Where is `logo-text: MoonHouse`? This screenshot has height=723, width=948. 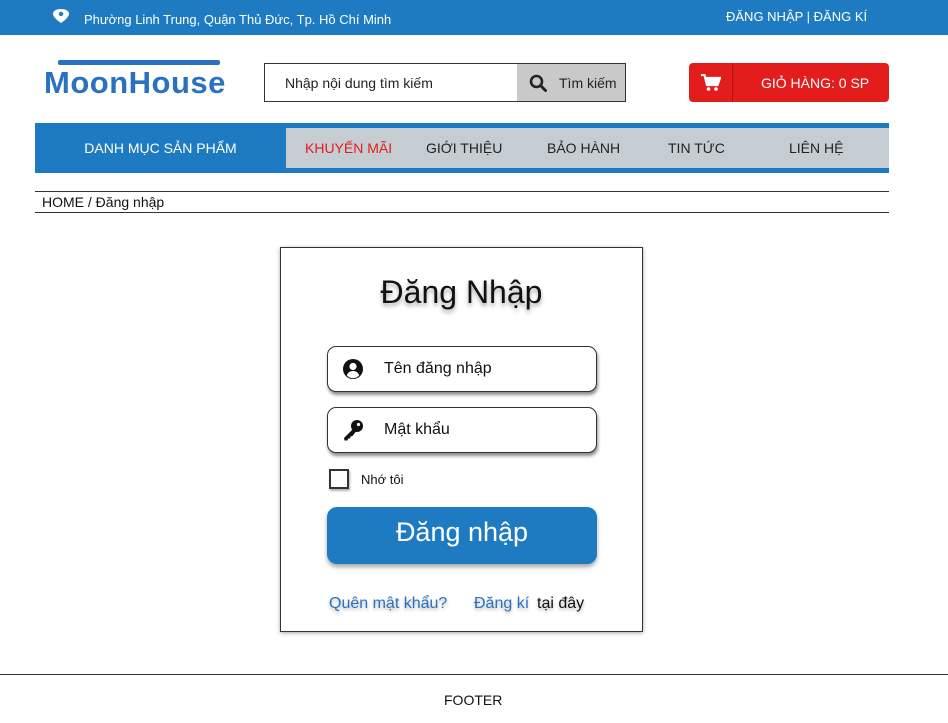 logo-text: MoonHouse is located at coordinates (135, 82).